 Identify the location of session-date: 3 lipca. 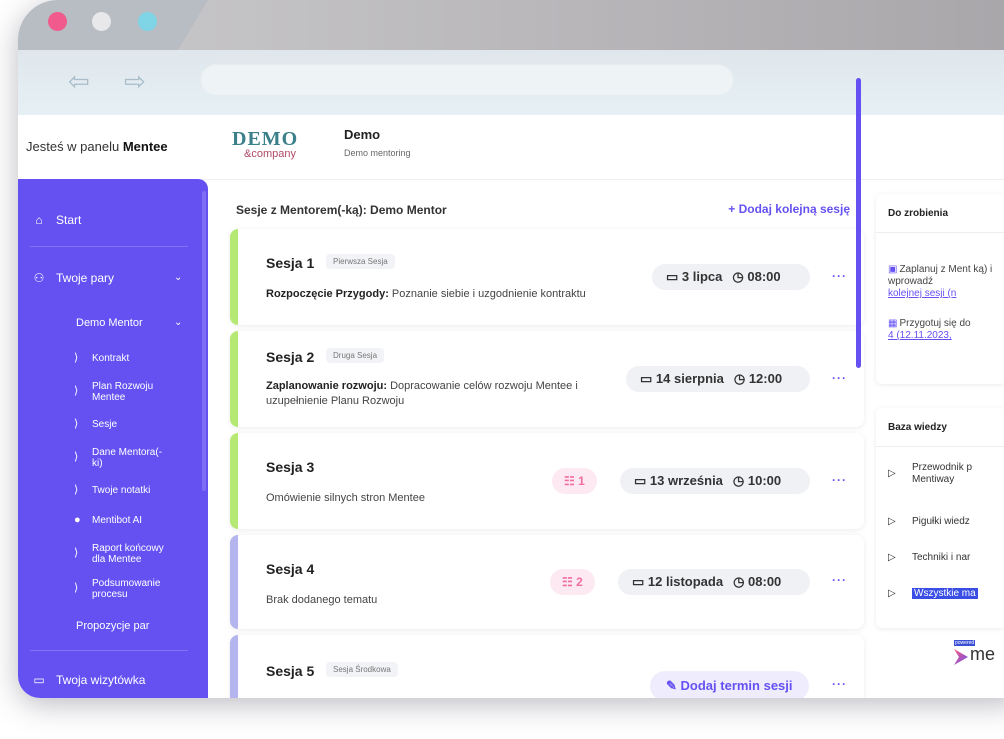
(702, 276).